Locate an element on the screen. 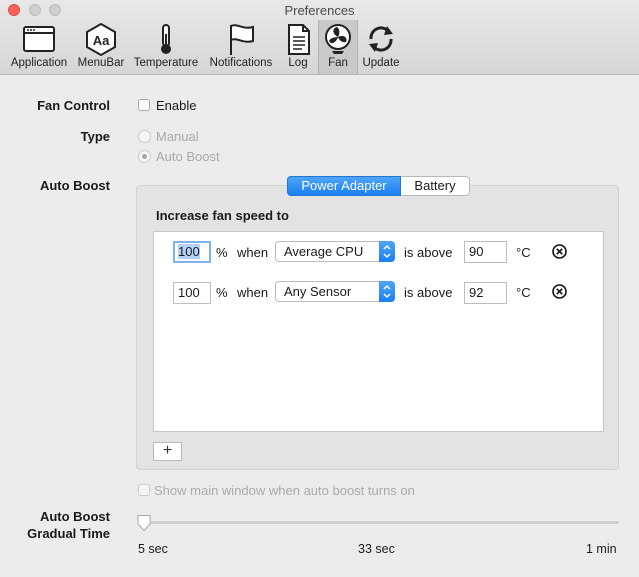 This screenshot has width=639, height=577. gradual-time-label-line1: Auto Boost is located at coordinates (74, 516).